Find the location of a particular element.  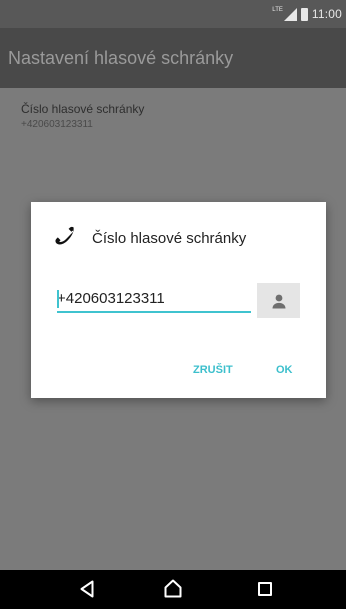

navigation-bar is located at coordinates (173, 589).